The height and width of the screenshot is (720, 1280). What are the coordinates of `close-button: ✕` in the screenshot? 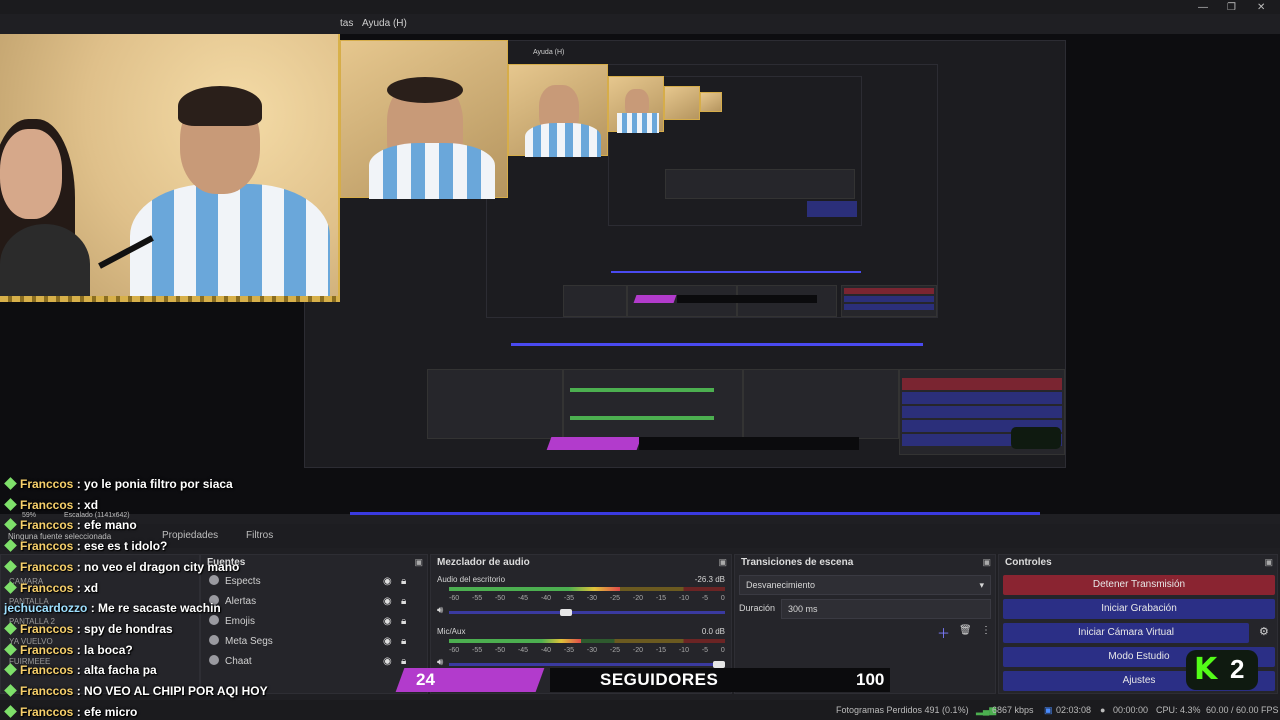 It's located at (1261, 7).